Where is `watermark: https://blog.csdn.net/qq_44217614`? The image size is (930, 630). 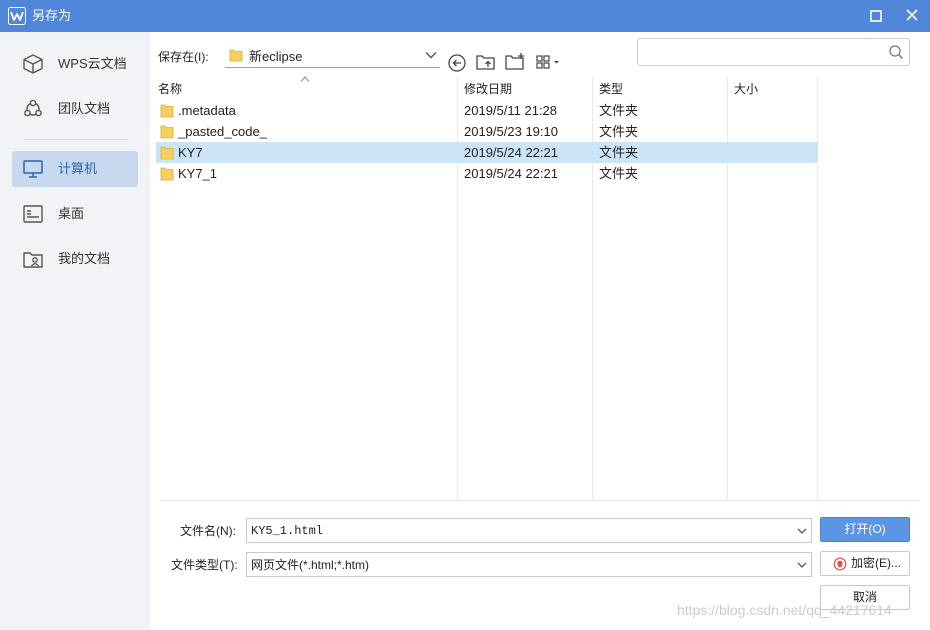
watermark: https://blog.csdn.net/qq_44217614 is located at coordinates (784, 610).